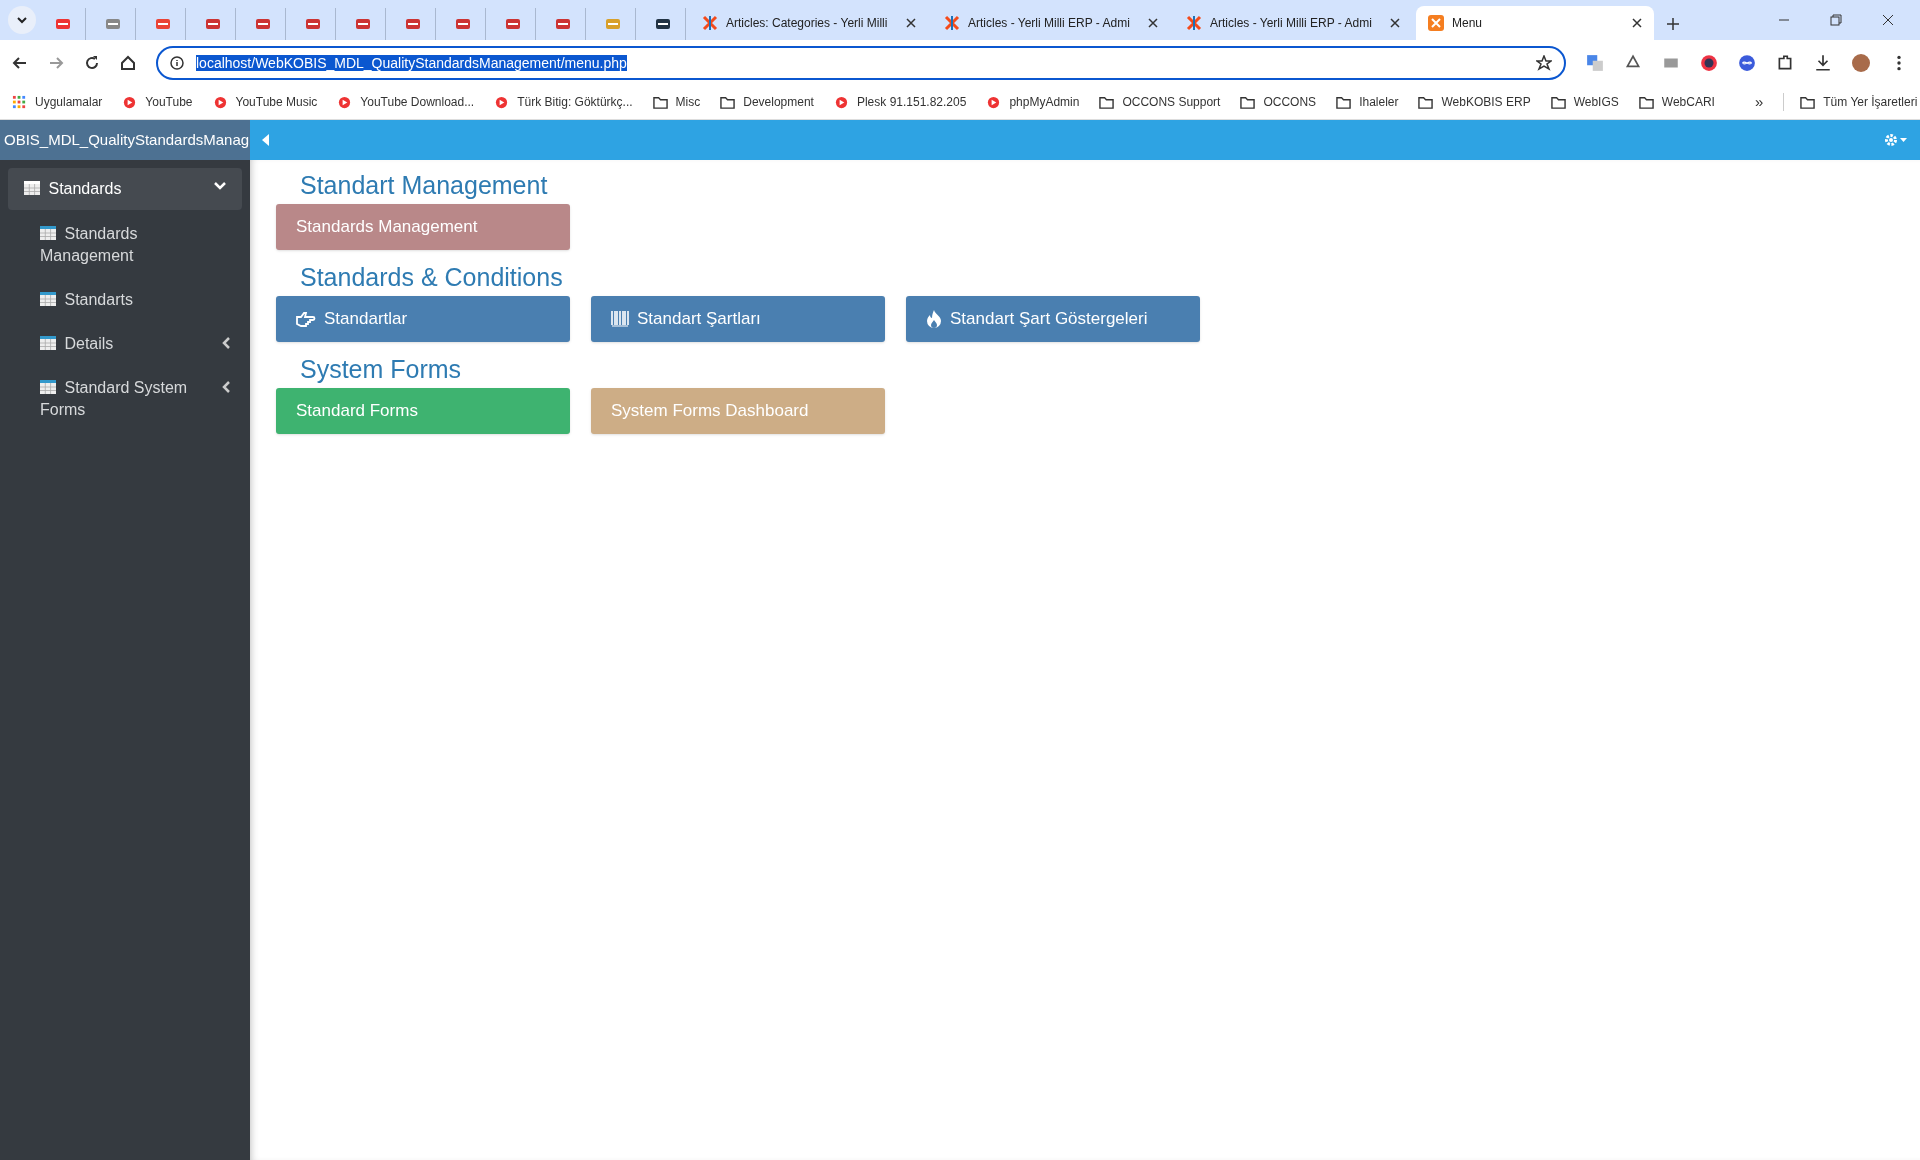 The image size is (1920, 1160). I want to click on menu-button: Standartlar, so click(423, 319).